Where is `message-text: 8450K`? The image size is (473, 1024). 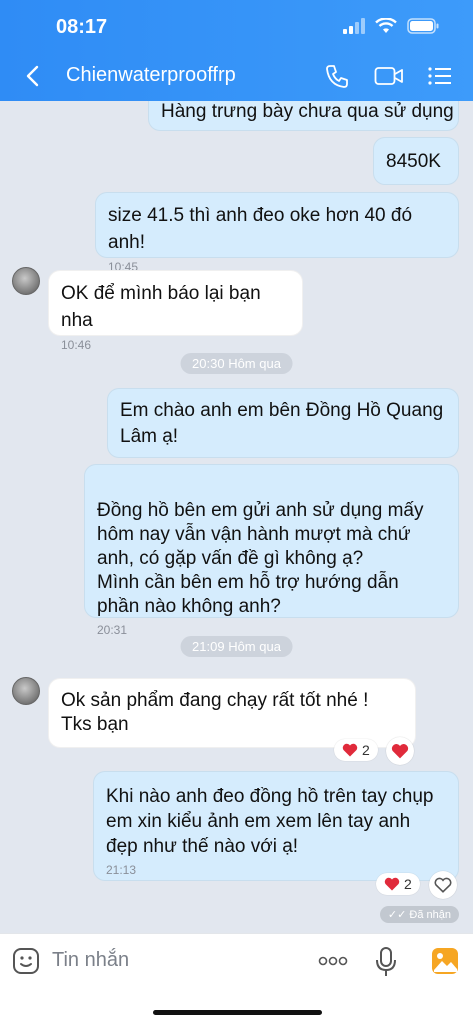 message-text: 8450K is located at coordinates (413, 161).